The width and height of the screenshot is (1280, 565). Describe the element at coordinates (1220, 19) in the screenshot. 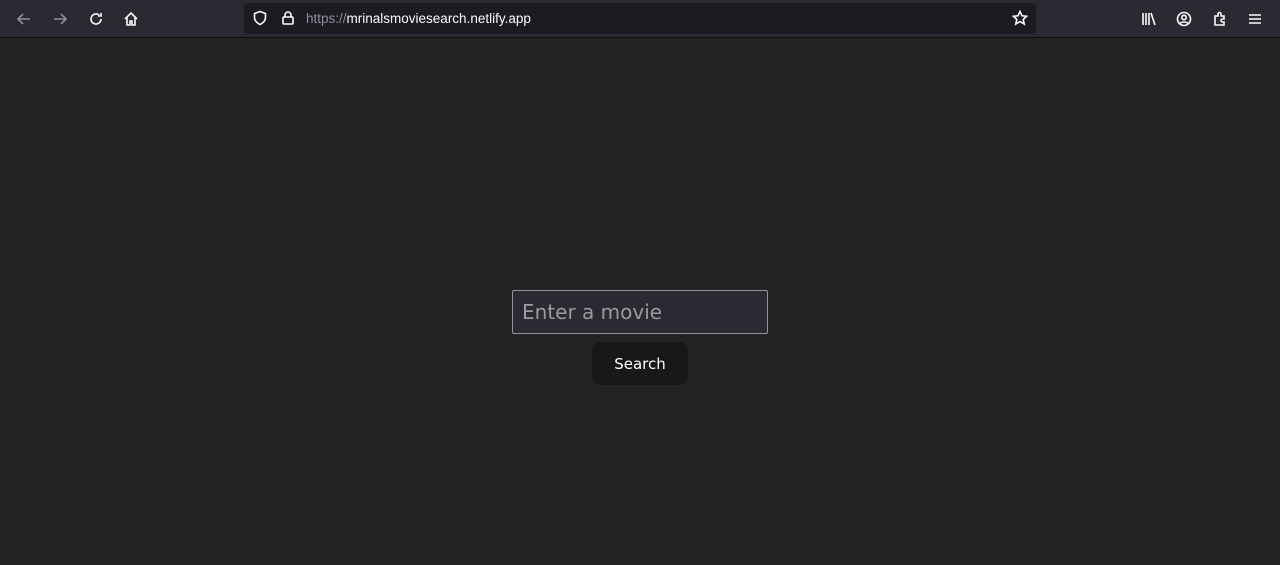

I see `extensions-icon` at that location.